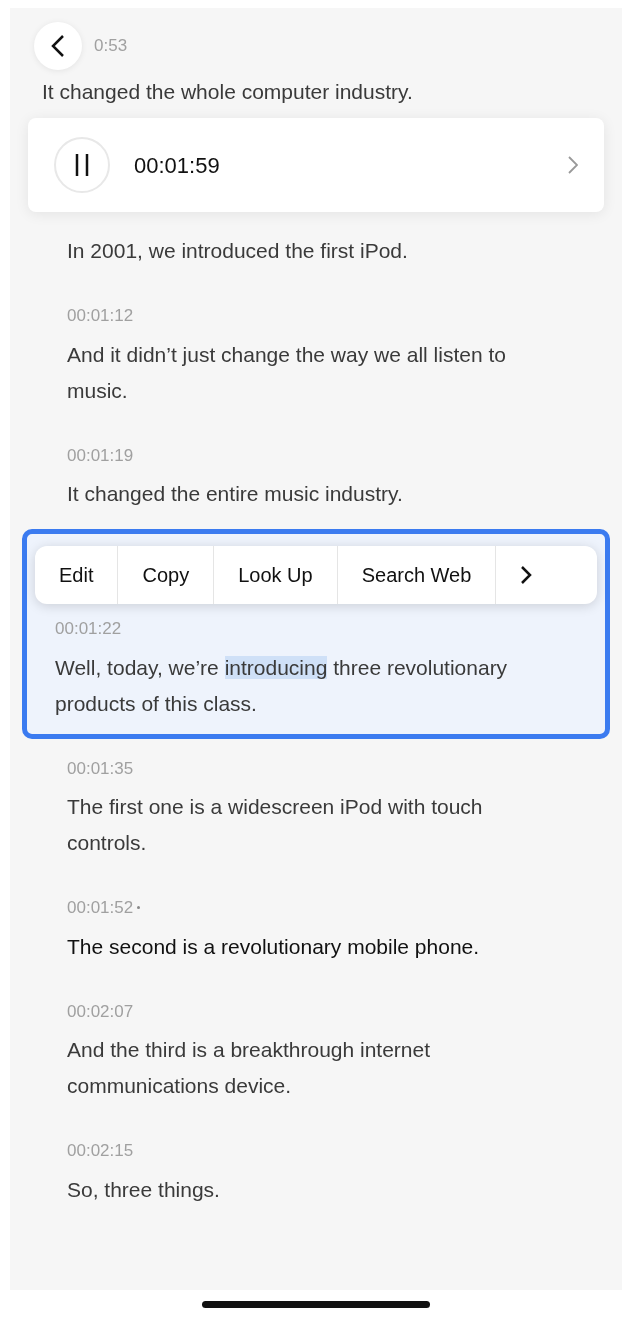  I want to click on transcript-text: So, three things., so click(144, 1189).